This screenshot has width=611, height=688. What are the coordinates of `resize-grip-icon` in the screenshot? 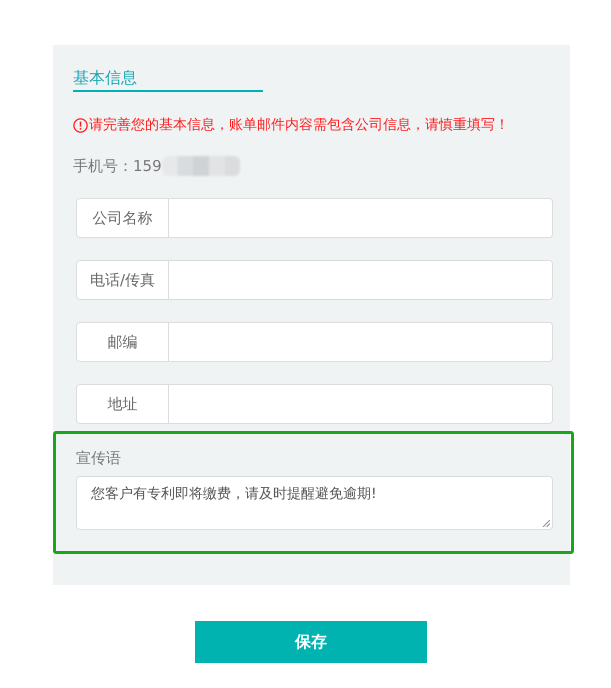 It's located at (546, 523).